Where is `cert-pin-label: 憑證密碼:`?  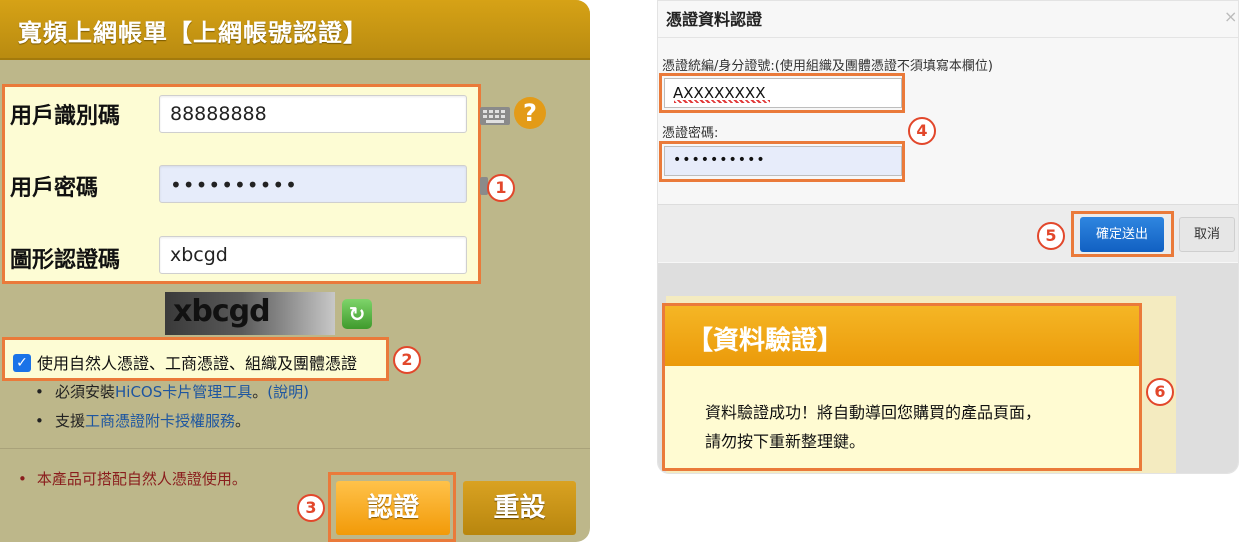
cert-pin-label: 憑證密碼: is located at coordinates (690, 133).